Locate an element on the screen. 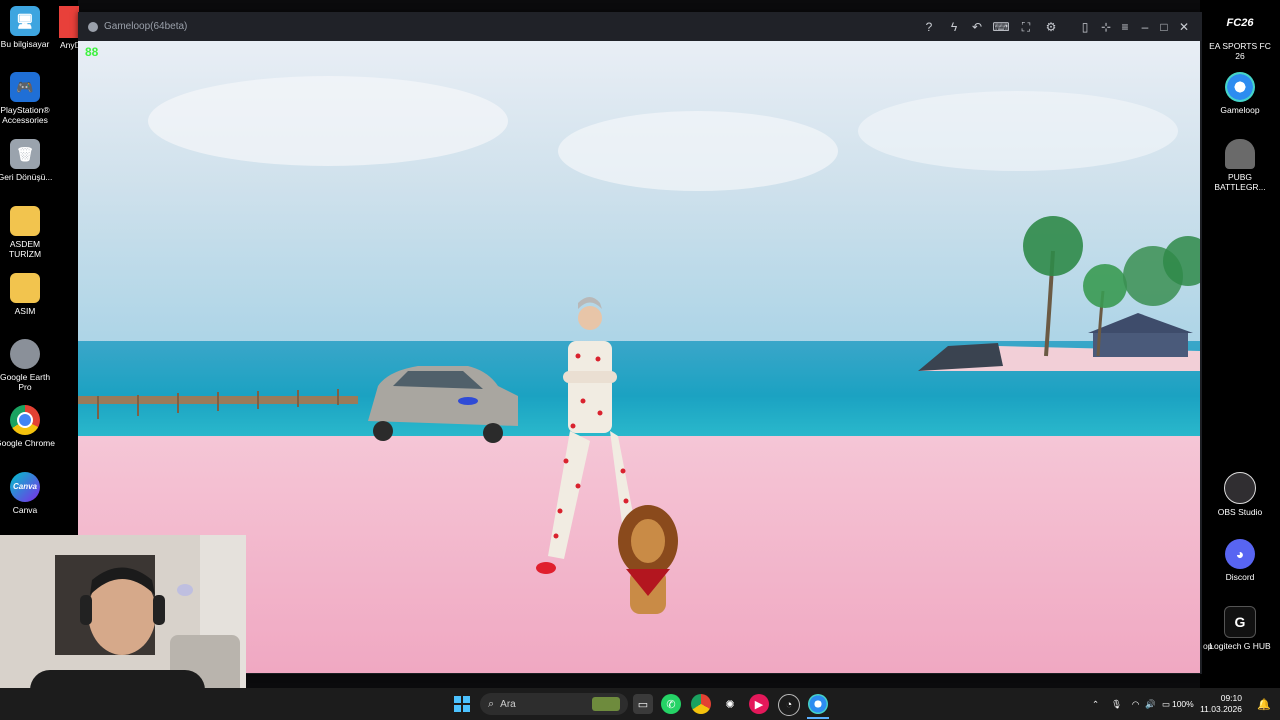 The image size is (1280, 720). desktop-icon-gameloop: Gameloop is located at coordinates (1240, 93).